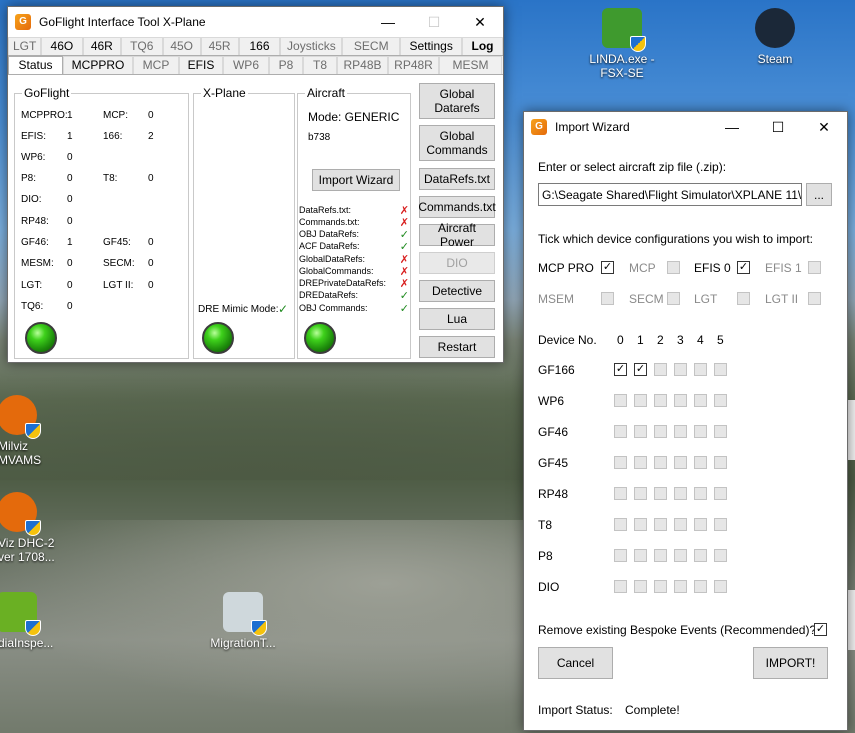  Describe the element at coordinates (457, 101) in the screenshot. I see `global-datarefs-button: Global Datarefs` at that location.